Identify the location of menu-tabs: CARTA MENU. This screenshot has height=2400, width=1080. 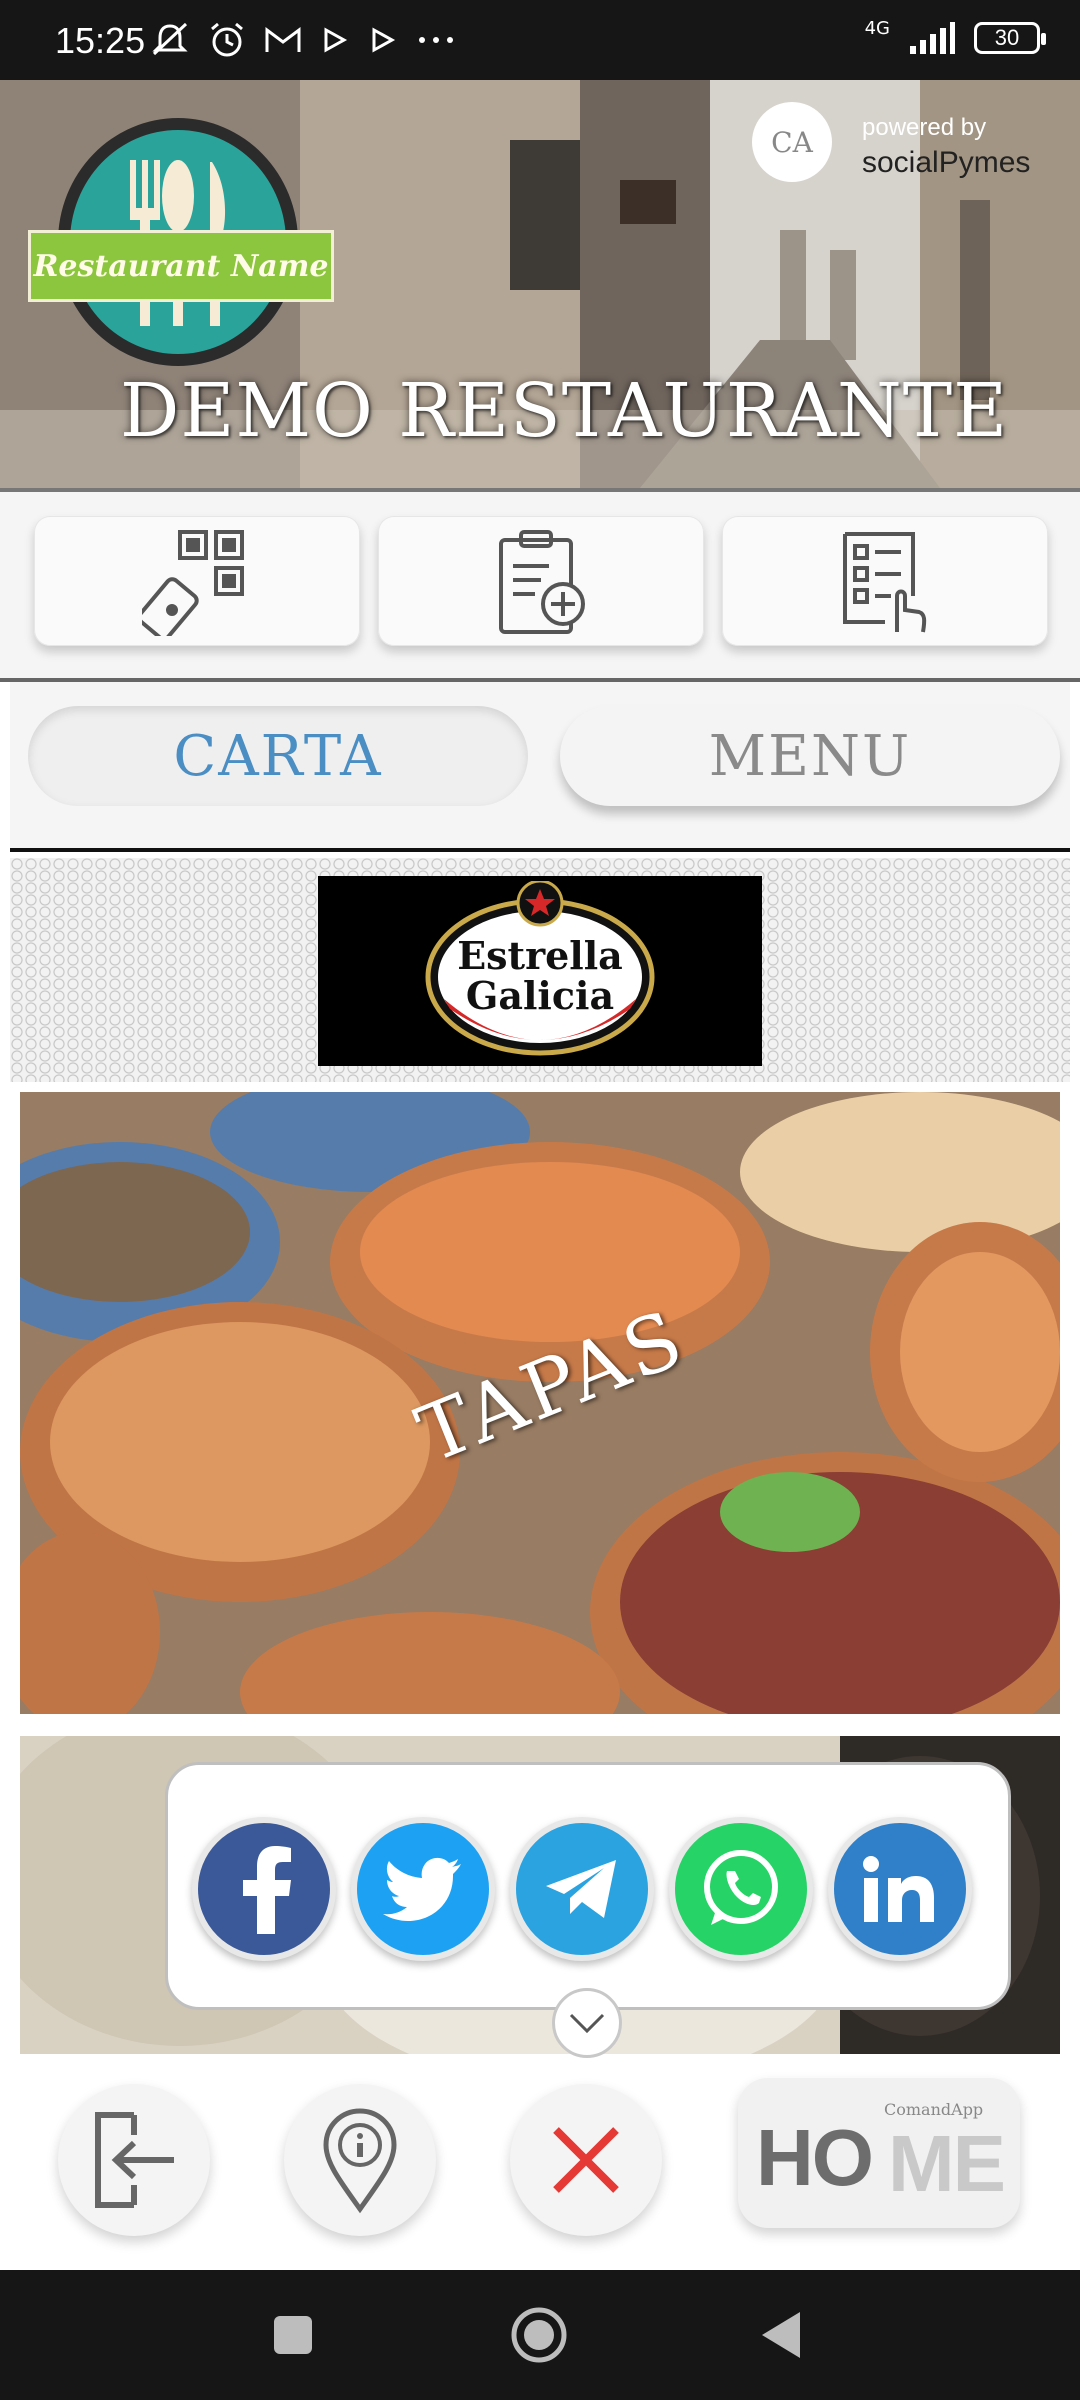
(540, 766).